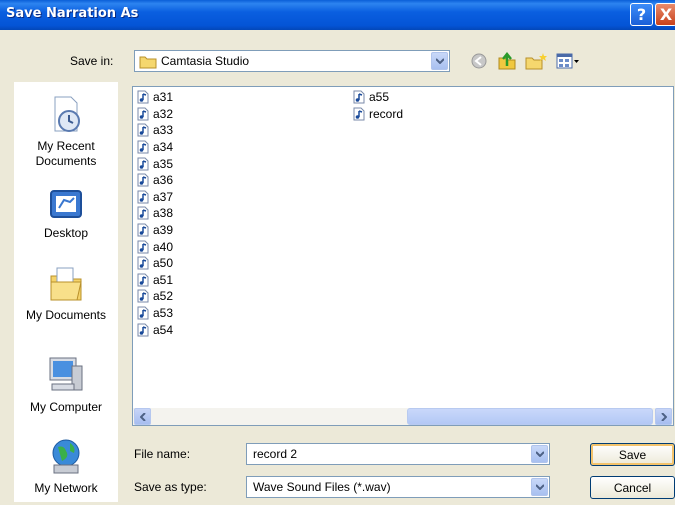  I want to click on file-item: a53, so click(155, 313).